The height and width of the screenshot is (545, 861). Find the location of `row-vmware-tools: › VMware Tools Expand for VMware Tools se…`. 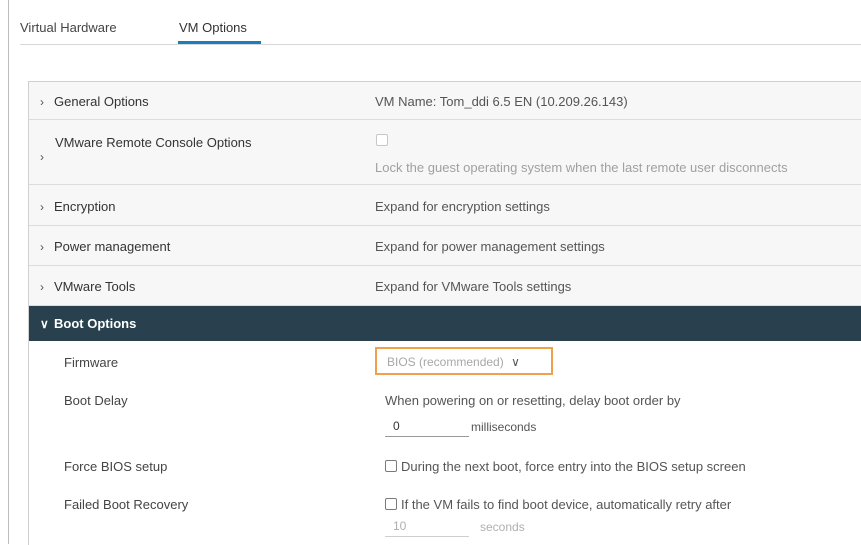

row-vmware-tools: › VMware Tools Expand for VMware Tools se… is located at coordinates (445, 286).